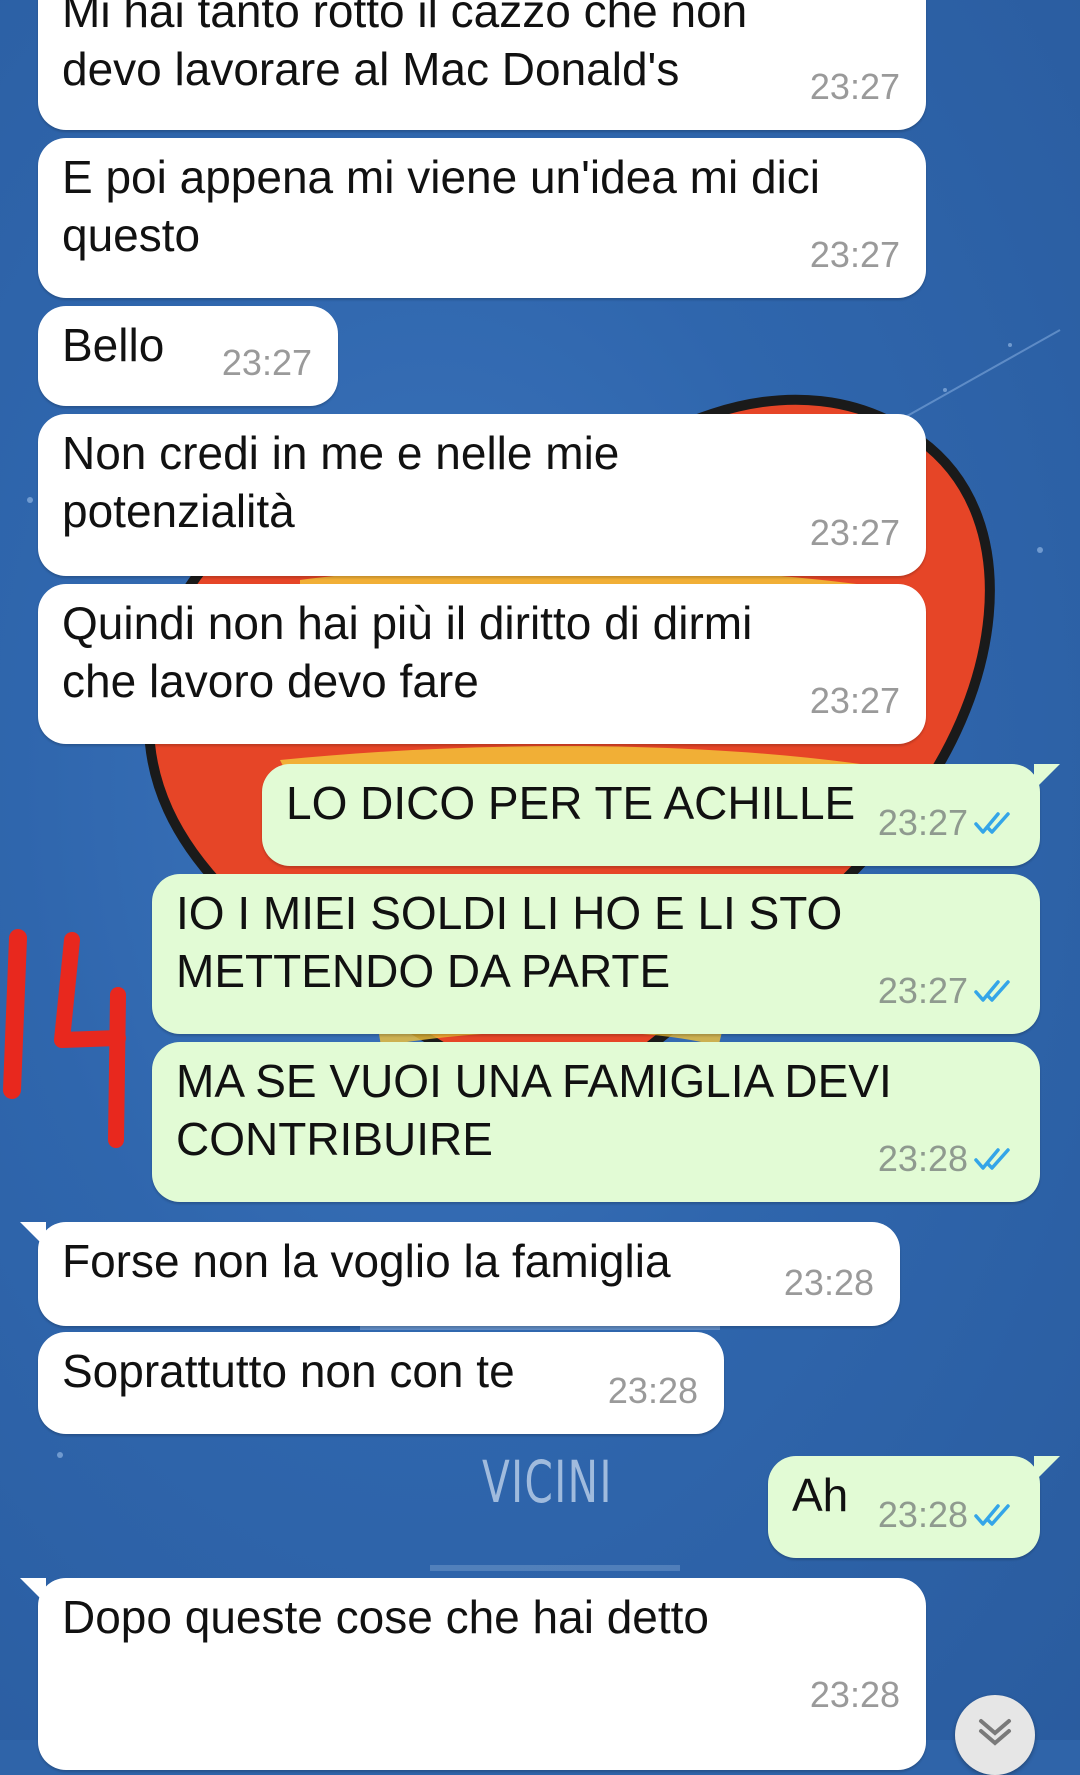 This screenshot has width=1080, height=1775. What do you see at coordinates (547, 1482) in the screenshot?
I see `wallpaper-caption: VICINI` at bounding box center [547, 1482].